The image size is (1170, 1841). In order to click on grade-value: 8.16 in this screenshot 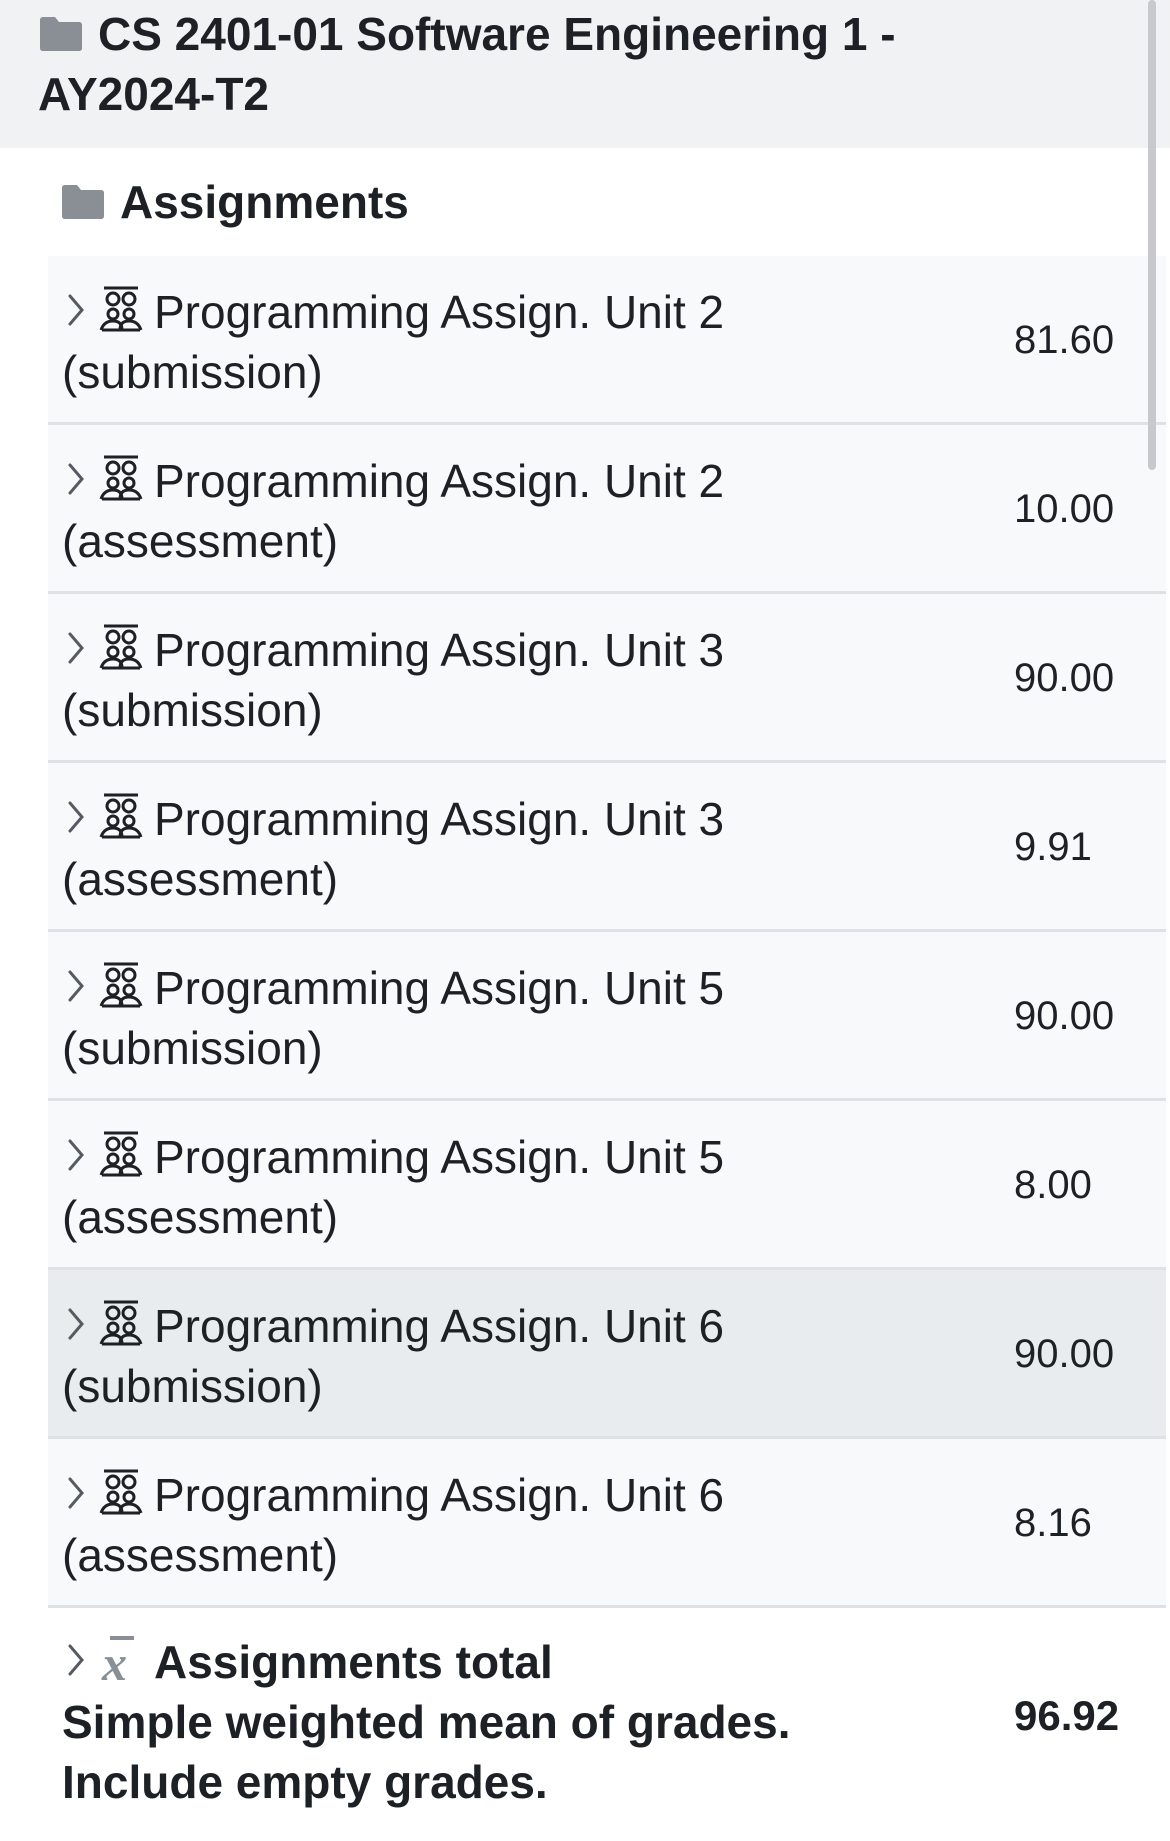, I will do `click(1053, 1523)`.